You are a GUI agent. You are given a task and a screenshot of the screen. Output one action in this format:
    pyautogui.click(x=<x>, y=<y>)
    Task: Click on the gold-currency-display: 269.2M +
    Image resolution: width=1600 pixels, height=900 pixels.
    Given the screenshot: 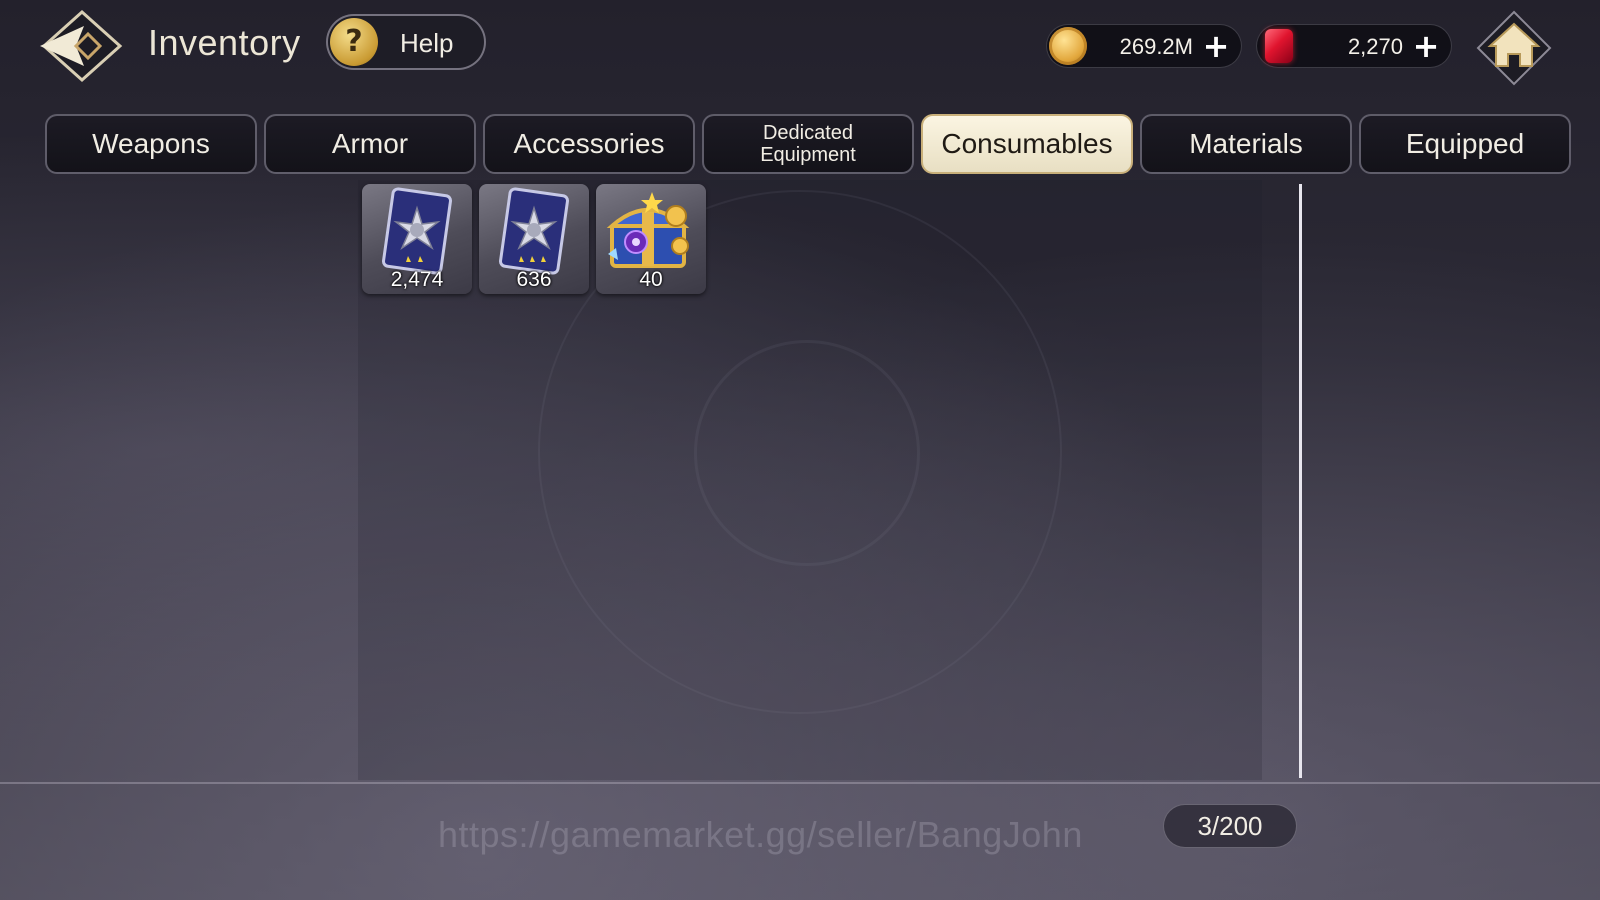 What is the action you would take?
    pyautogui.click(x=1144, y=46)
    